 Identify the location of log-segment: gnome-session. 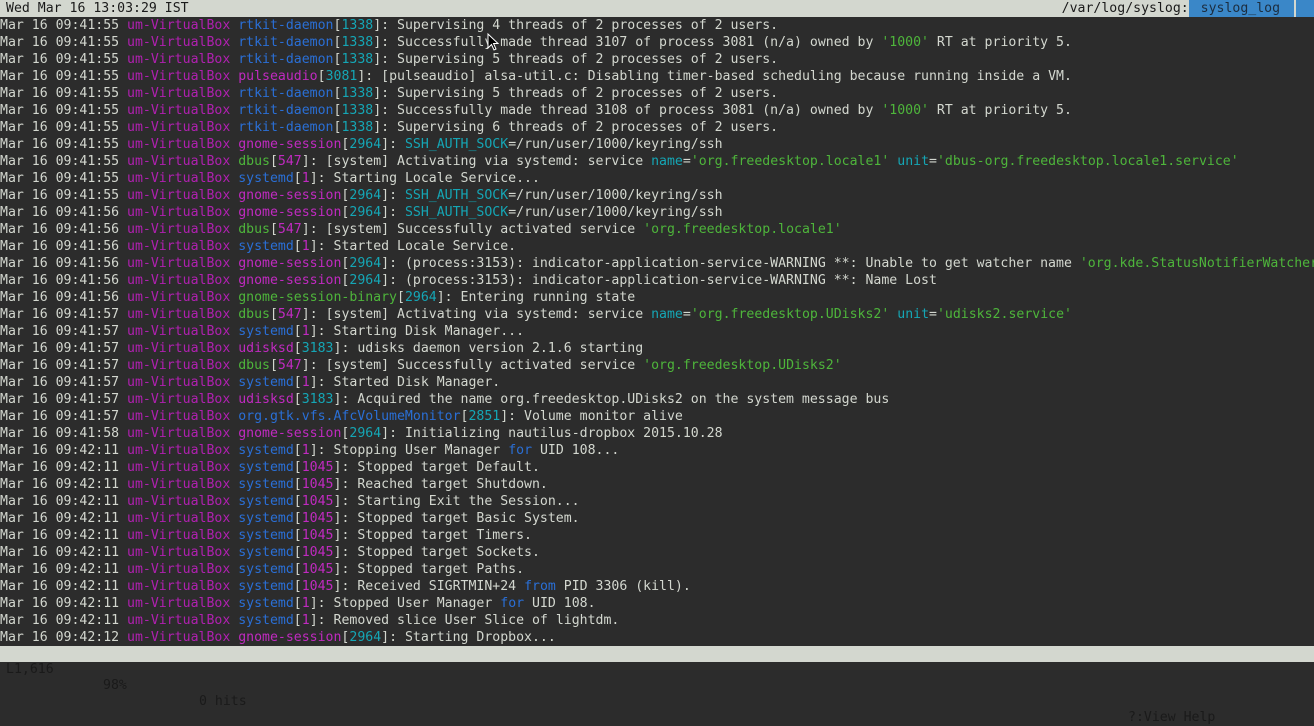
(290, 263).